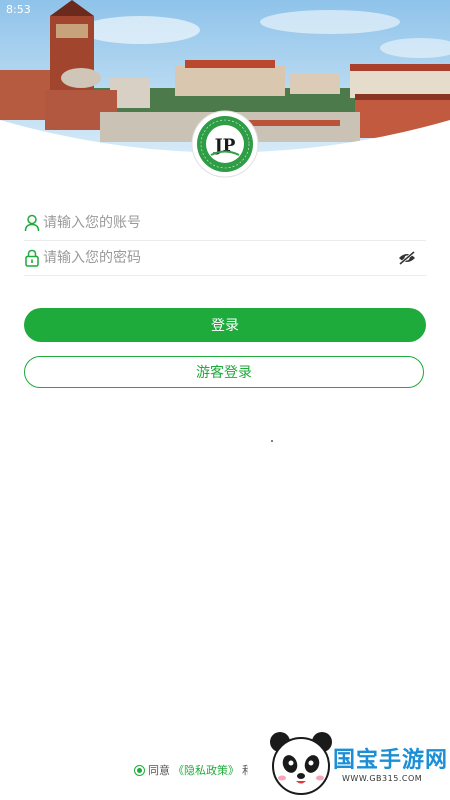  Describe the element at coordinates (139, 770) in the screenshot. I see `agree-radio` at that location.